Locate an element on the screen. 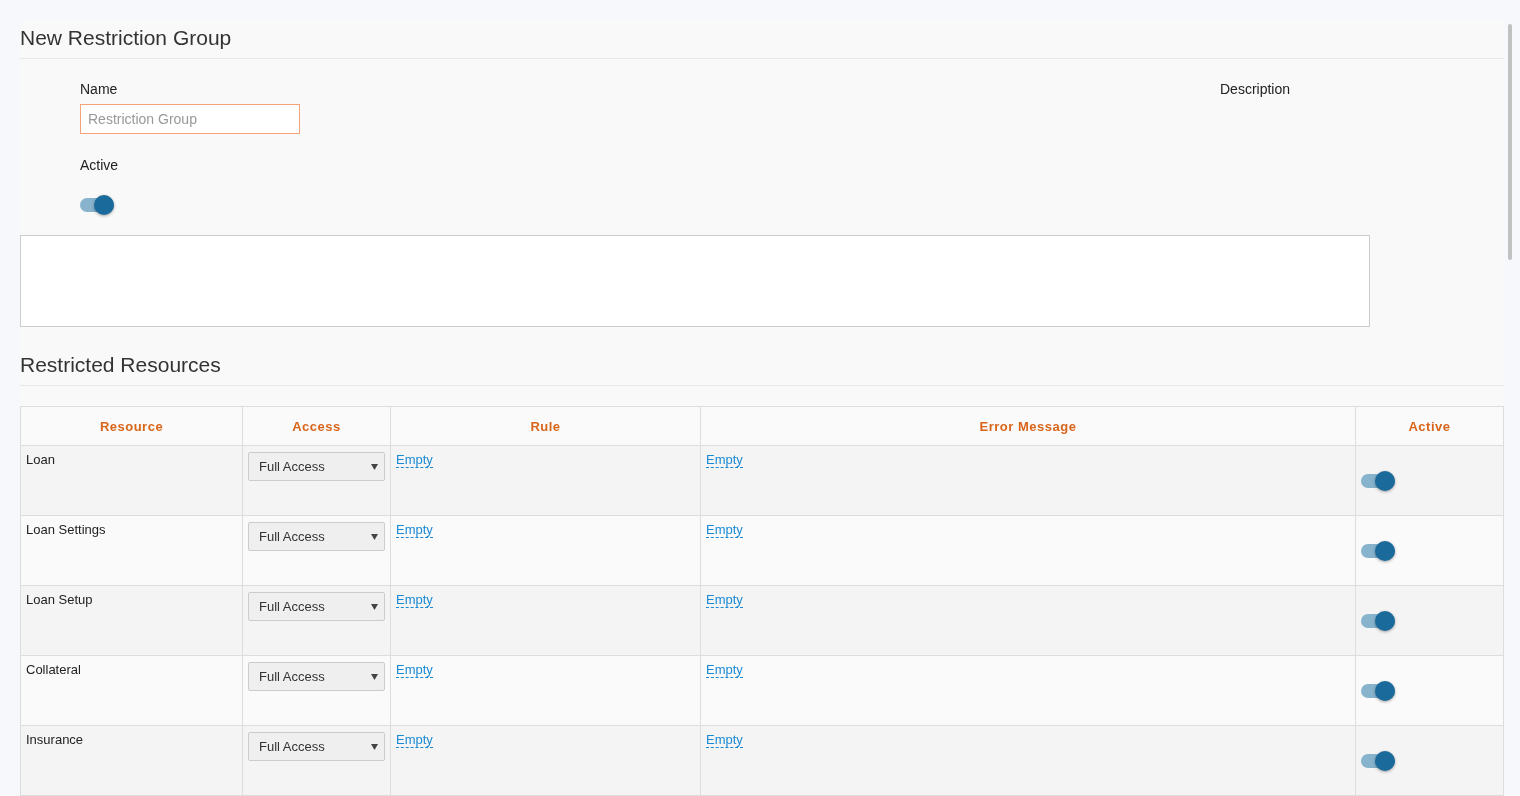  description-label: Description is located at coordinates (1255, 89).